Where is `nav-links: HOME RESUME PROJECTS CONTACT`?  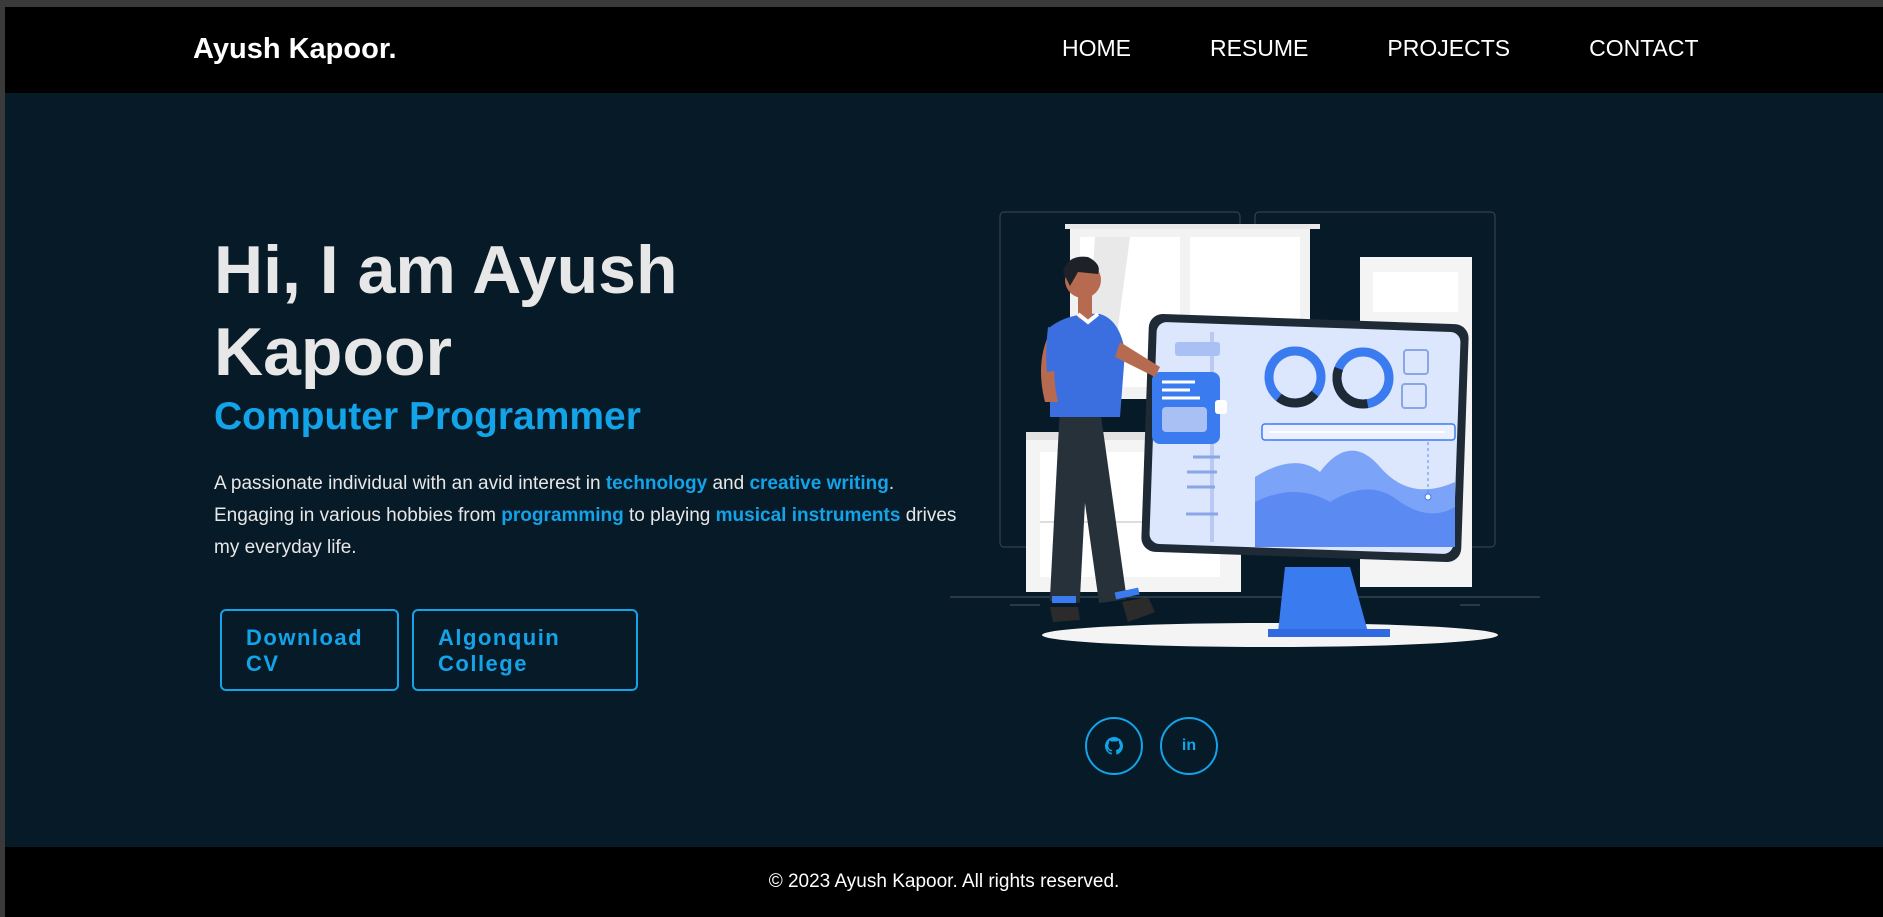
nav-links: HOME RESUME PROJECTS CONTACT is located at coordinates (1380, 48).